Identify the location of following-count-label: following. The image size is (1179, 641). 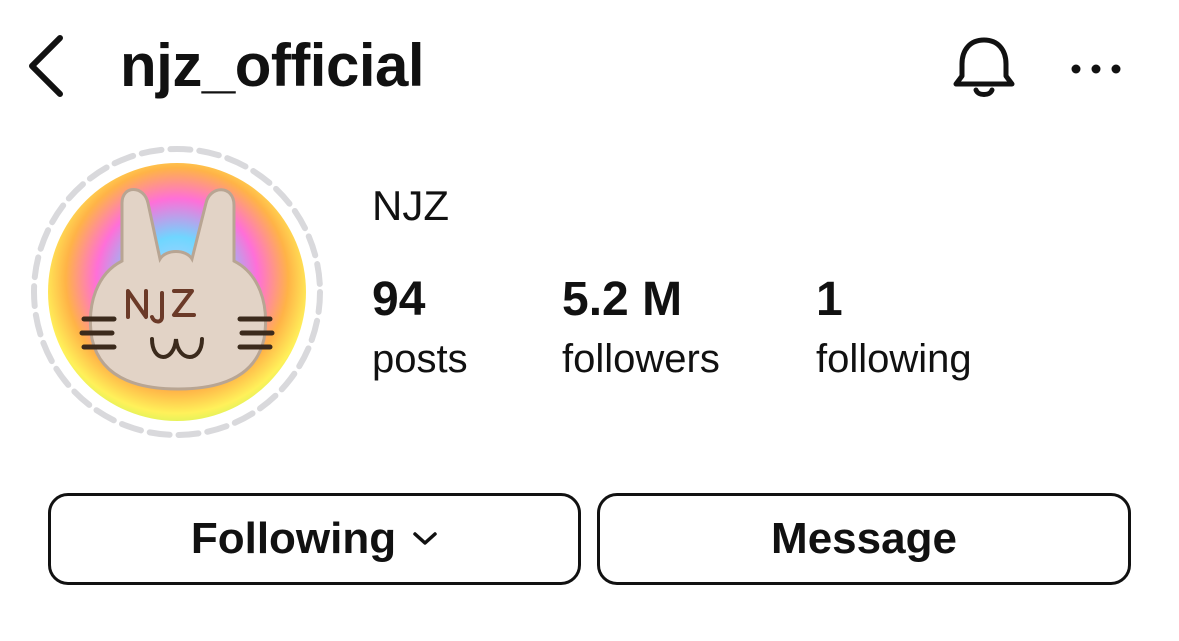
(894, 359).